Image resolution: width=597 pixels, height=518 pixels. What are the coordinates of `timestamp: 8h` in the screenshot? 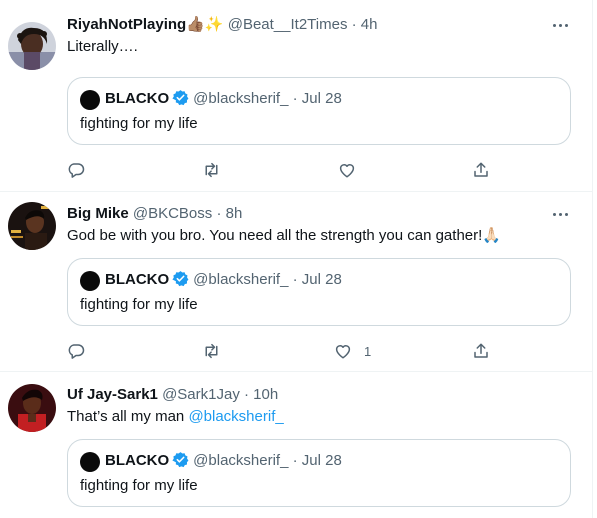 It's located at (234, 213).